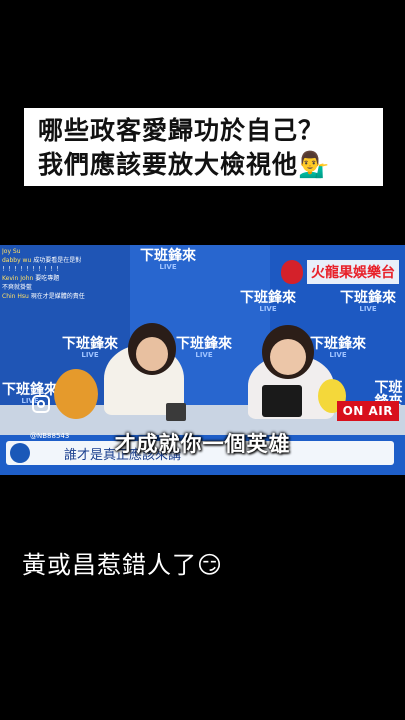 The image size is (405, 720). I want to click on headline-line-2: 我們應該要放大檢視他💁‍♂️, so click(184, 164).